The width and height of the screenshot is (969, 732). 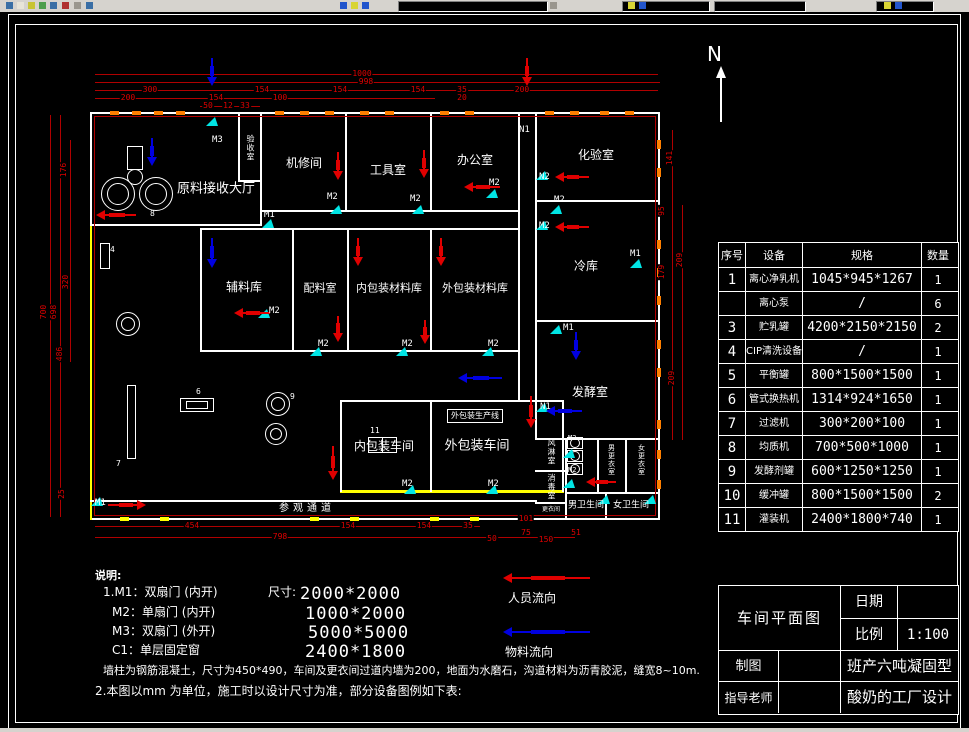 I want to click on advisor-value, so click(x=810, y=697).